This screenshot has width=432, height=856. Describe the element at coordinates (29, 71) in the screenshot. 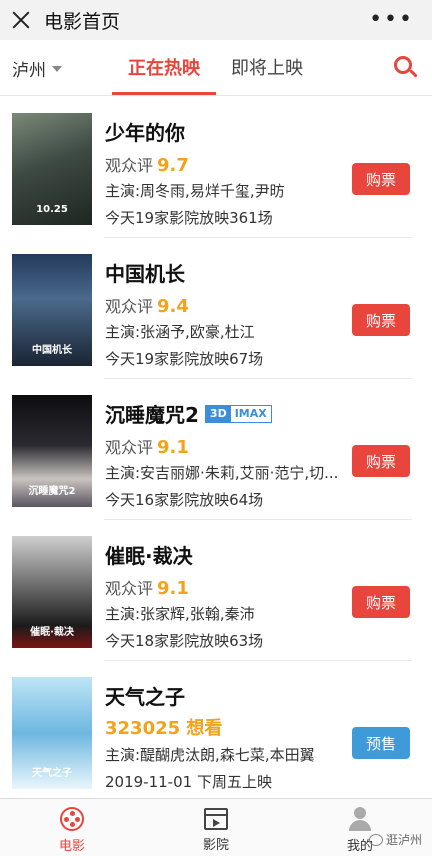

I see `city-label: 泸州` at that location.